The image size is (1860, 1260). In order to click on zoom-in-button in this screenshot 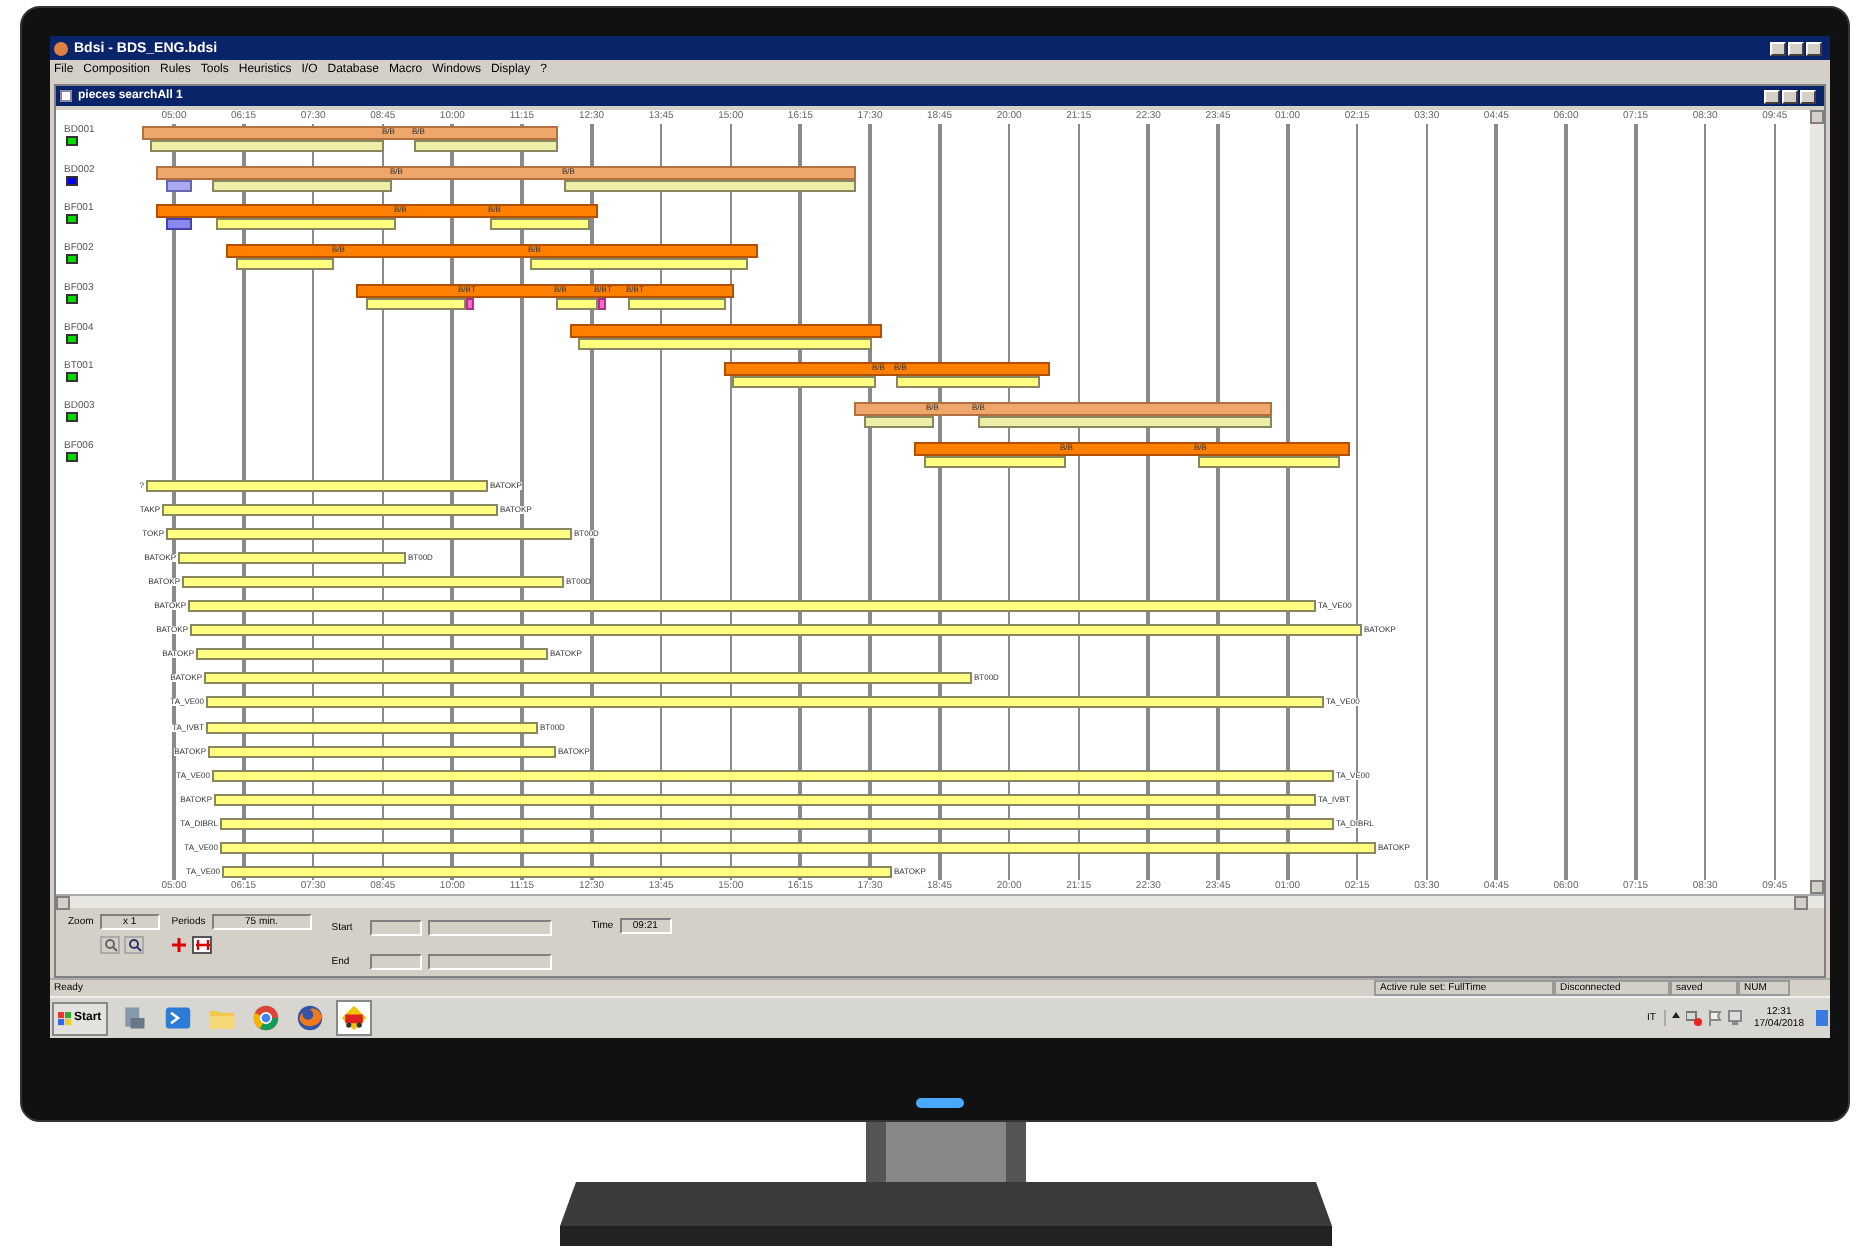, I will do `click(110, 945)`.